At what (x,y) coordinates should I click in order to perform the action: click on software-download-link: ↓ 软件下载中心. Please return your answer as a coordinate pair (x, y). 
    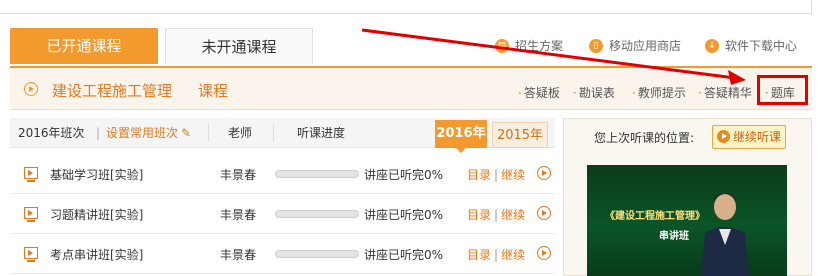
    Looking at the image, I should click on (751, 46).